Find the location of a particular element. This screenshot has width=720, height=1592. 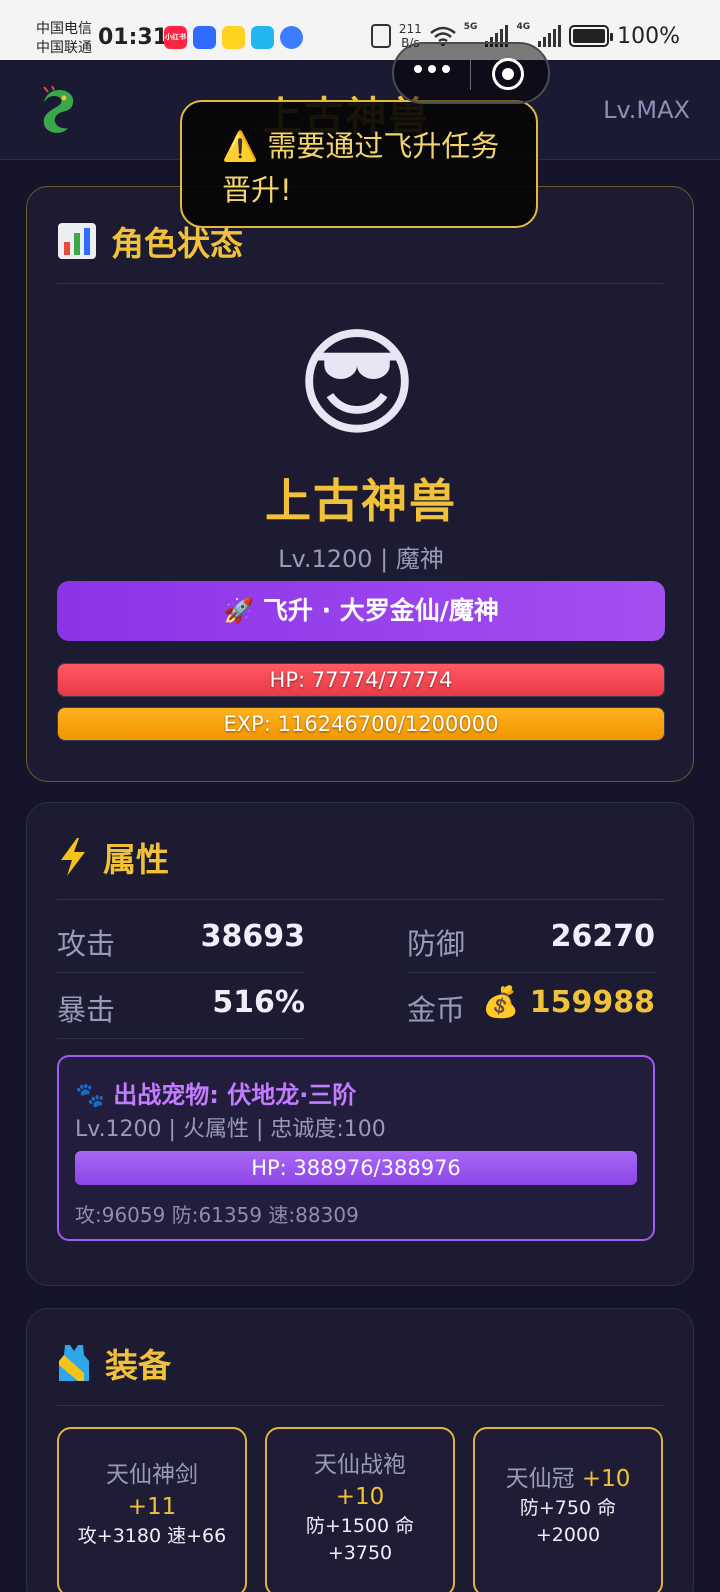

capsule-divider is located at coordinates (470, 75).